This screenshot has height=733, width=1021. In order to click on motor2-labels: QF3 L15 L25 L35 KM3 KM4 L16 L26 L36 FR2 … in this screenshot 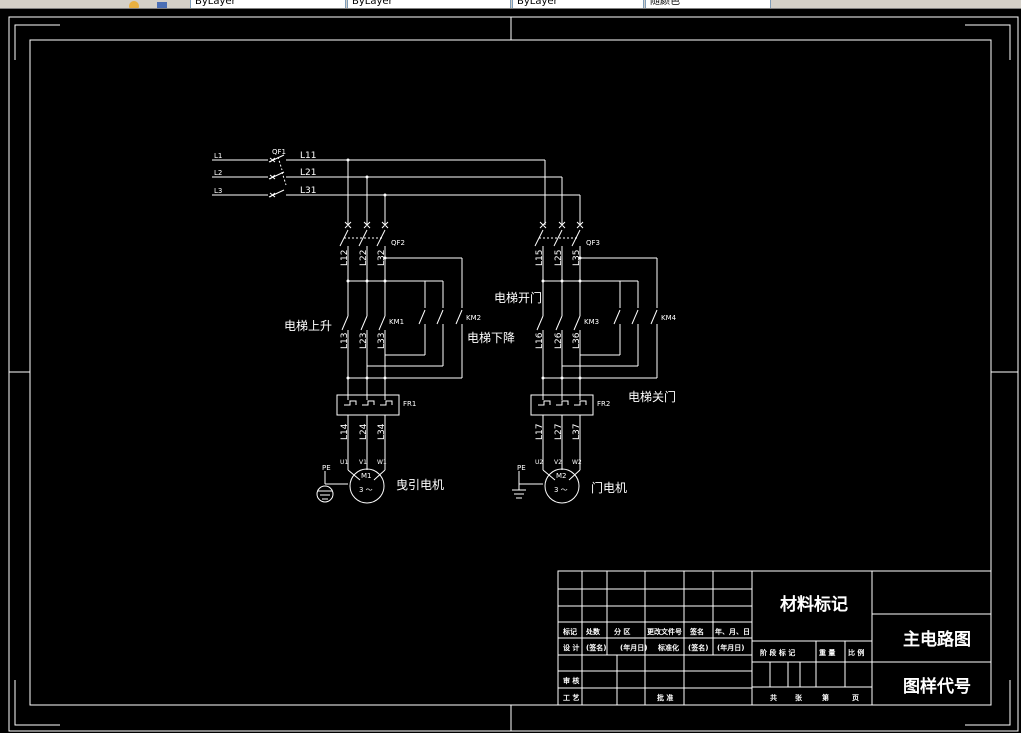, I will do `click(585, 367)`.